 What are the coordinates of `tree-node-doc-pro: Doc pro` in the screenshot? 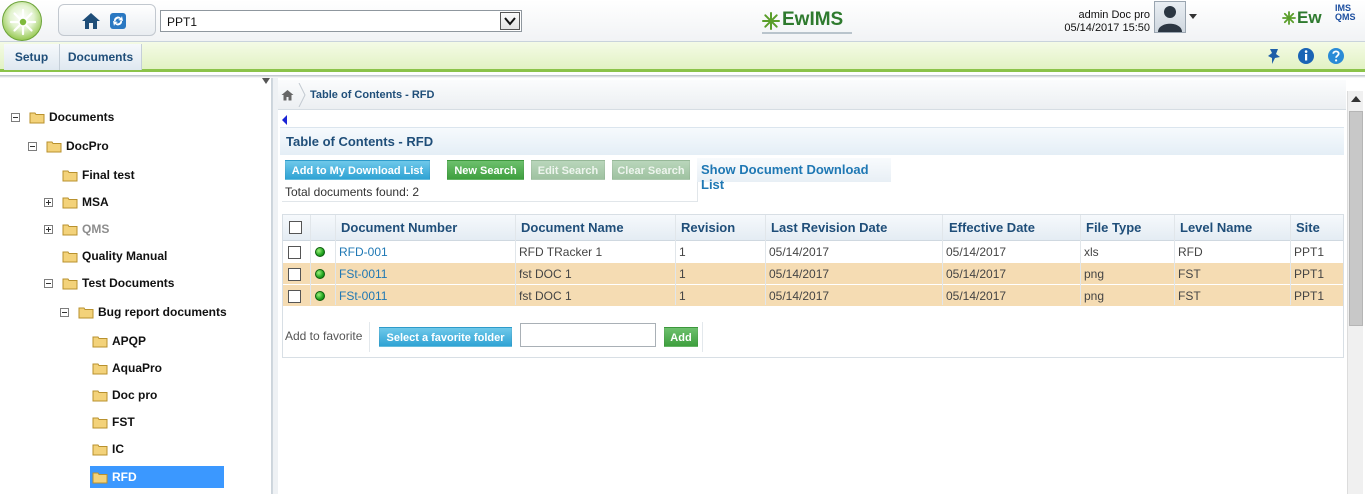 It's located at (124, 395).